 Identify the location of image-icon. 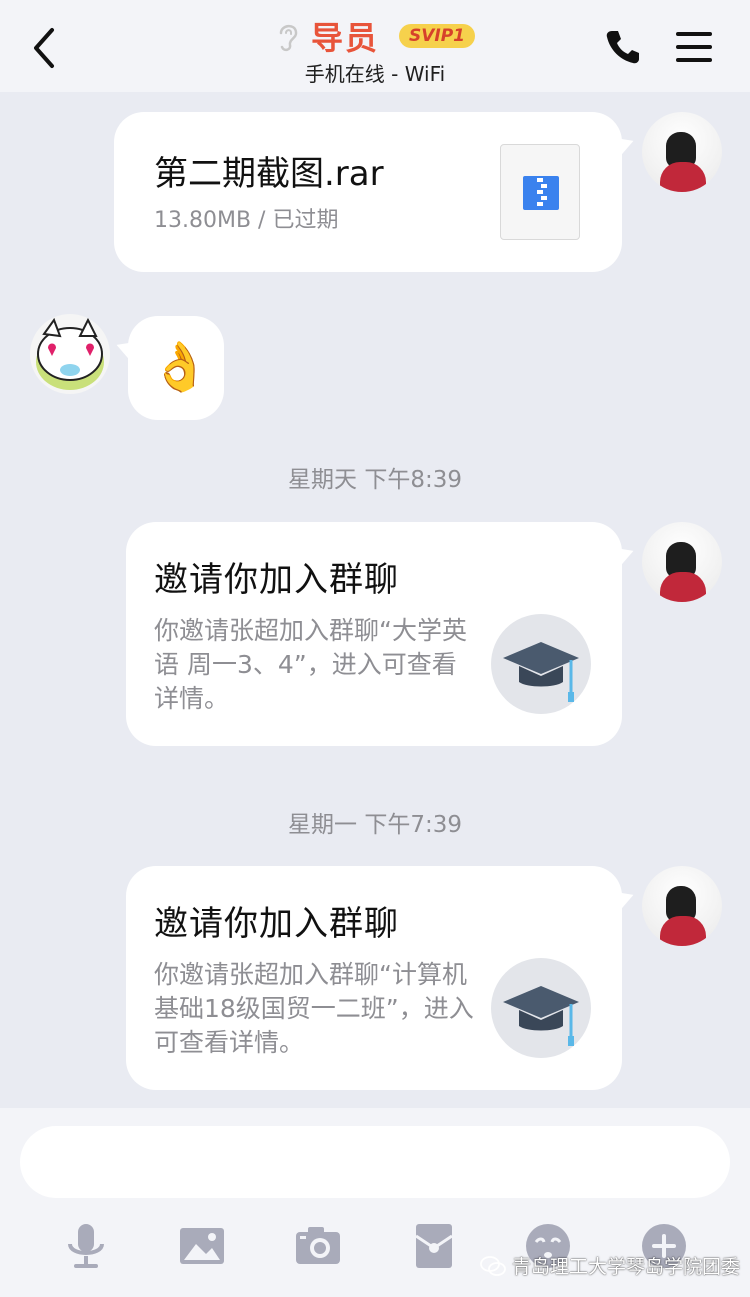
(202, 1246).